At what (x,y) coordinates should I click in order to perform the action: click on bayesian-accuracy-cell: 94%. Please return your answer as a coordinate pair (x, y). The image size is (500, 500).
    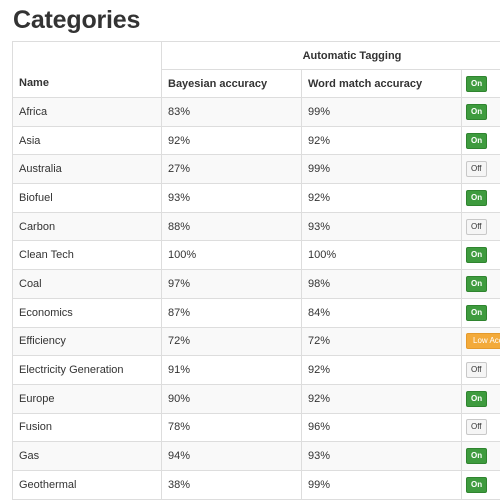
    Looking at the image, I should click on (231, 456).